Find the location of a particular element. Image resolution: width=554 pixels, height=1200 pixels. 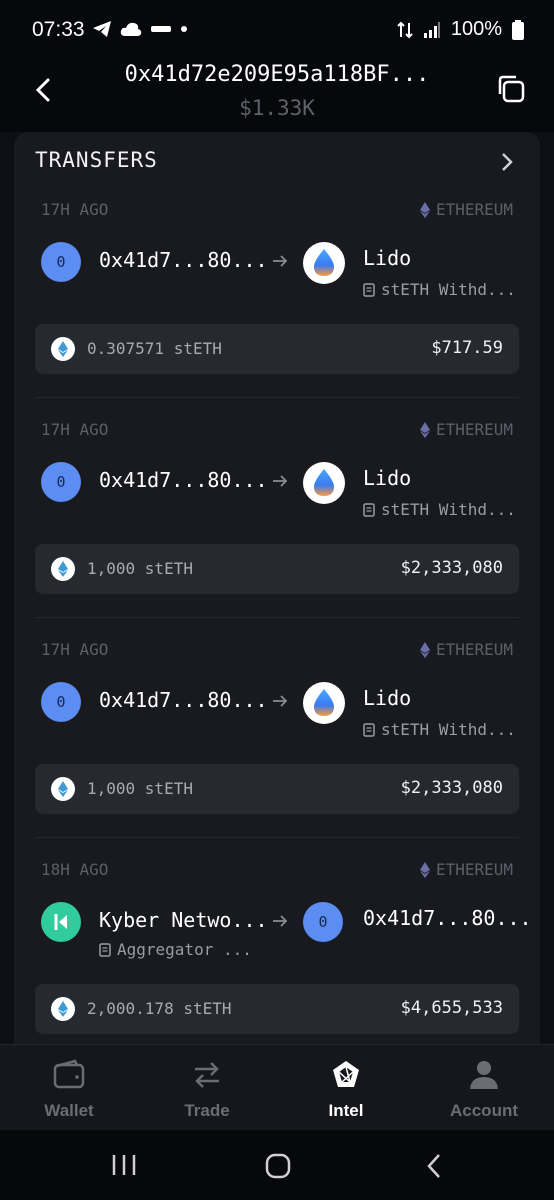

steth-icon is located at coordinates (63, 1009).